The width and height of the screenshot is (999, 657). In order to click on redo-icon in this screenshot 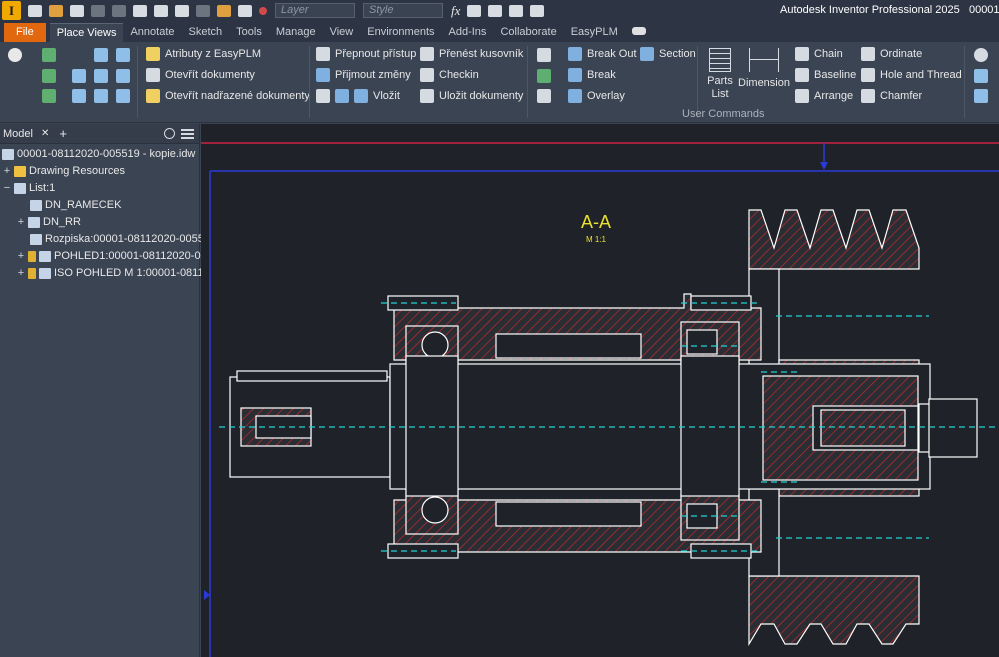, I will do `click(119, 10)`.